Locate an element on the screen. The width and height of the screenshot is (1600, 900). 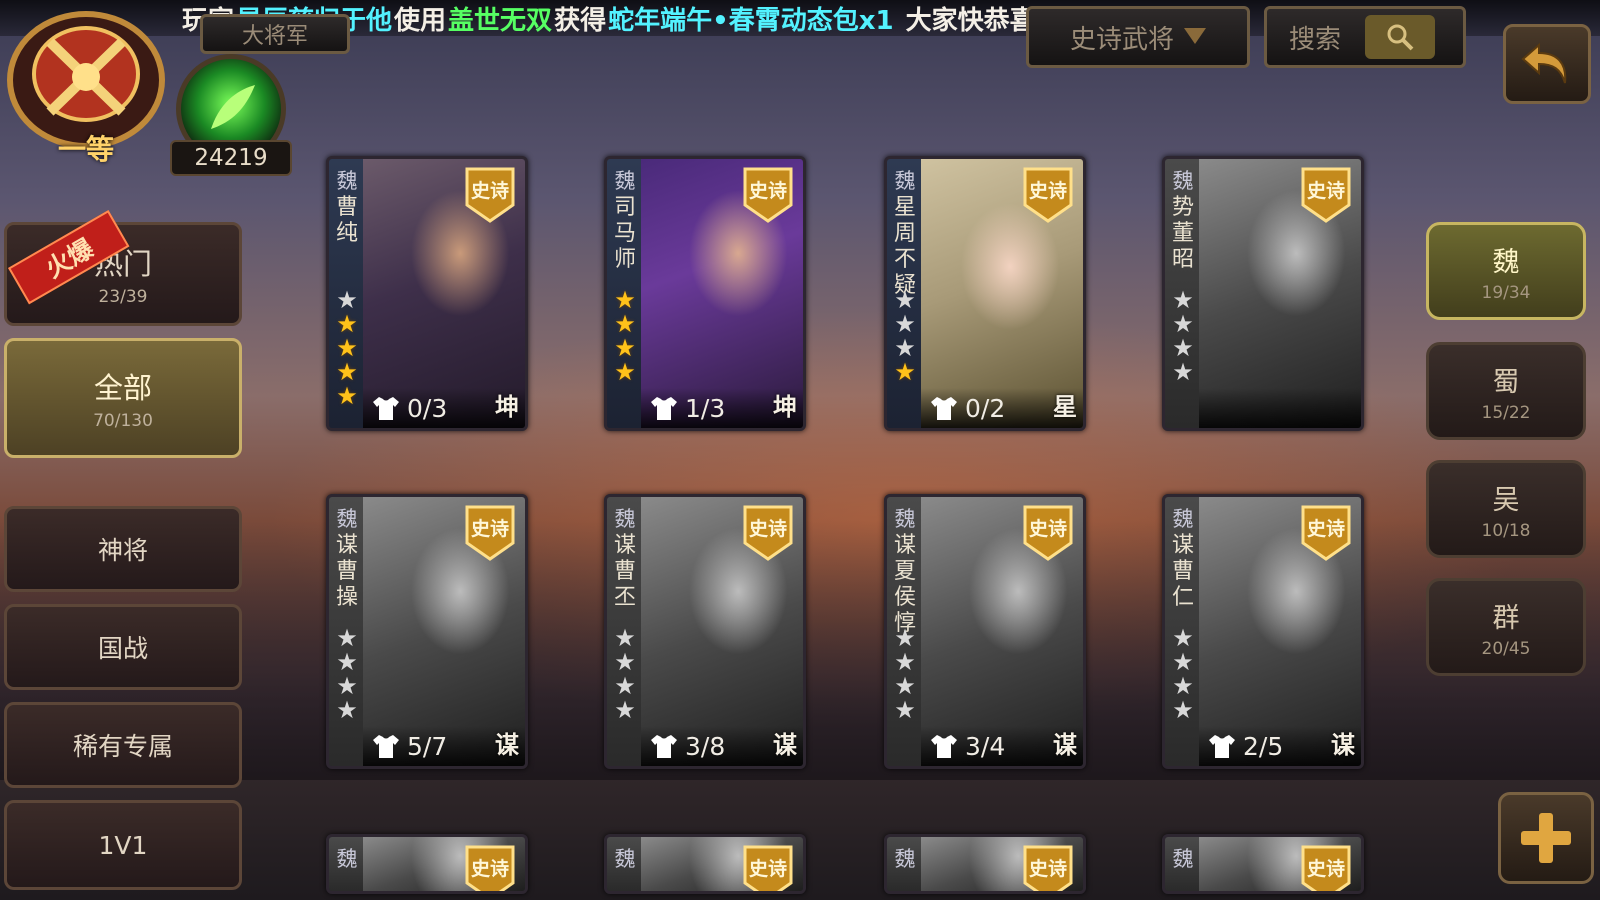
tab-partial: 大将军 is located at coordinates (275, 34).